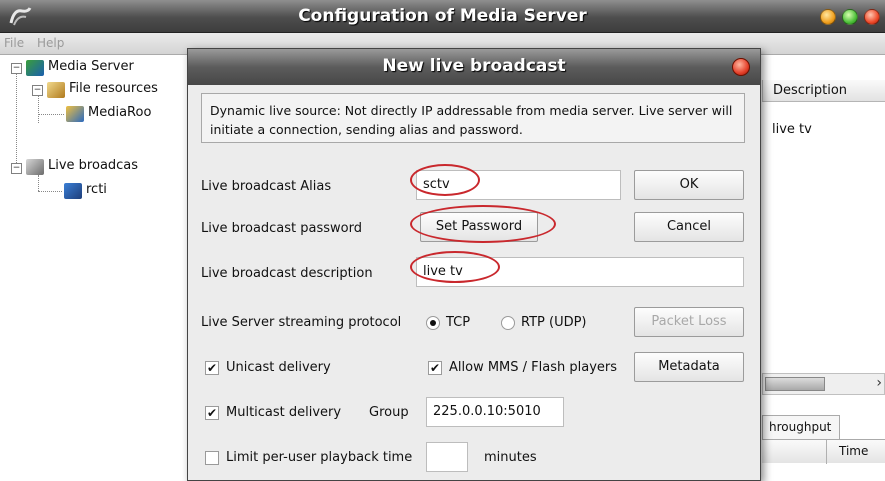  Describe the element at coordinates (850, 17) in the screenshot. I see `maximize-button` at that location.